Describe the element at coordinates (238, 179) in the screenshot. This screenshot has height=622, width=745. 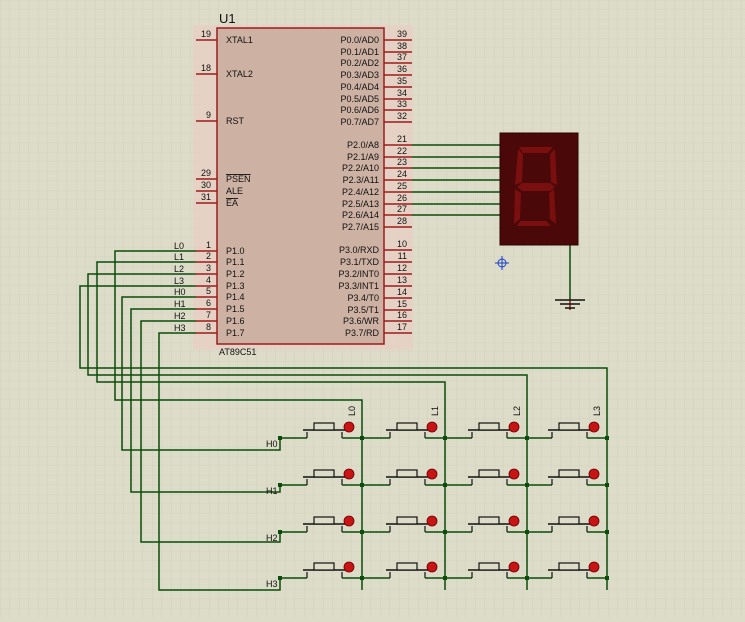
I see `pin-name: PSEN` at that location.